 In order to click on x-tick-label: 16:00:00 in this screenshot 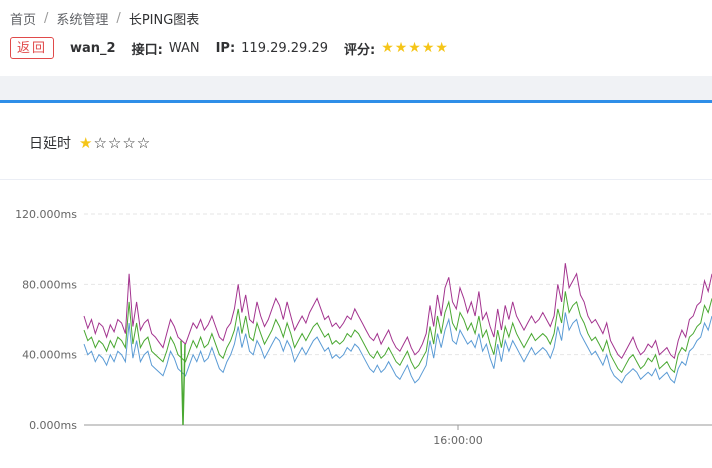, I will do `click(457, 440)`.